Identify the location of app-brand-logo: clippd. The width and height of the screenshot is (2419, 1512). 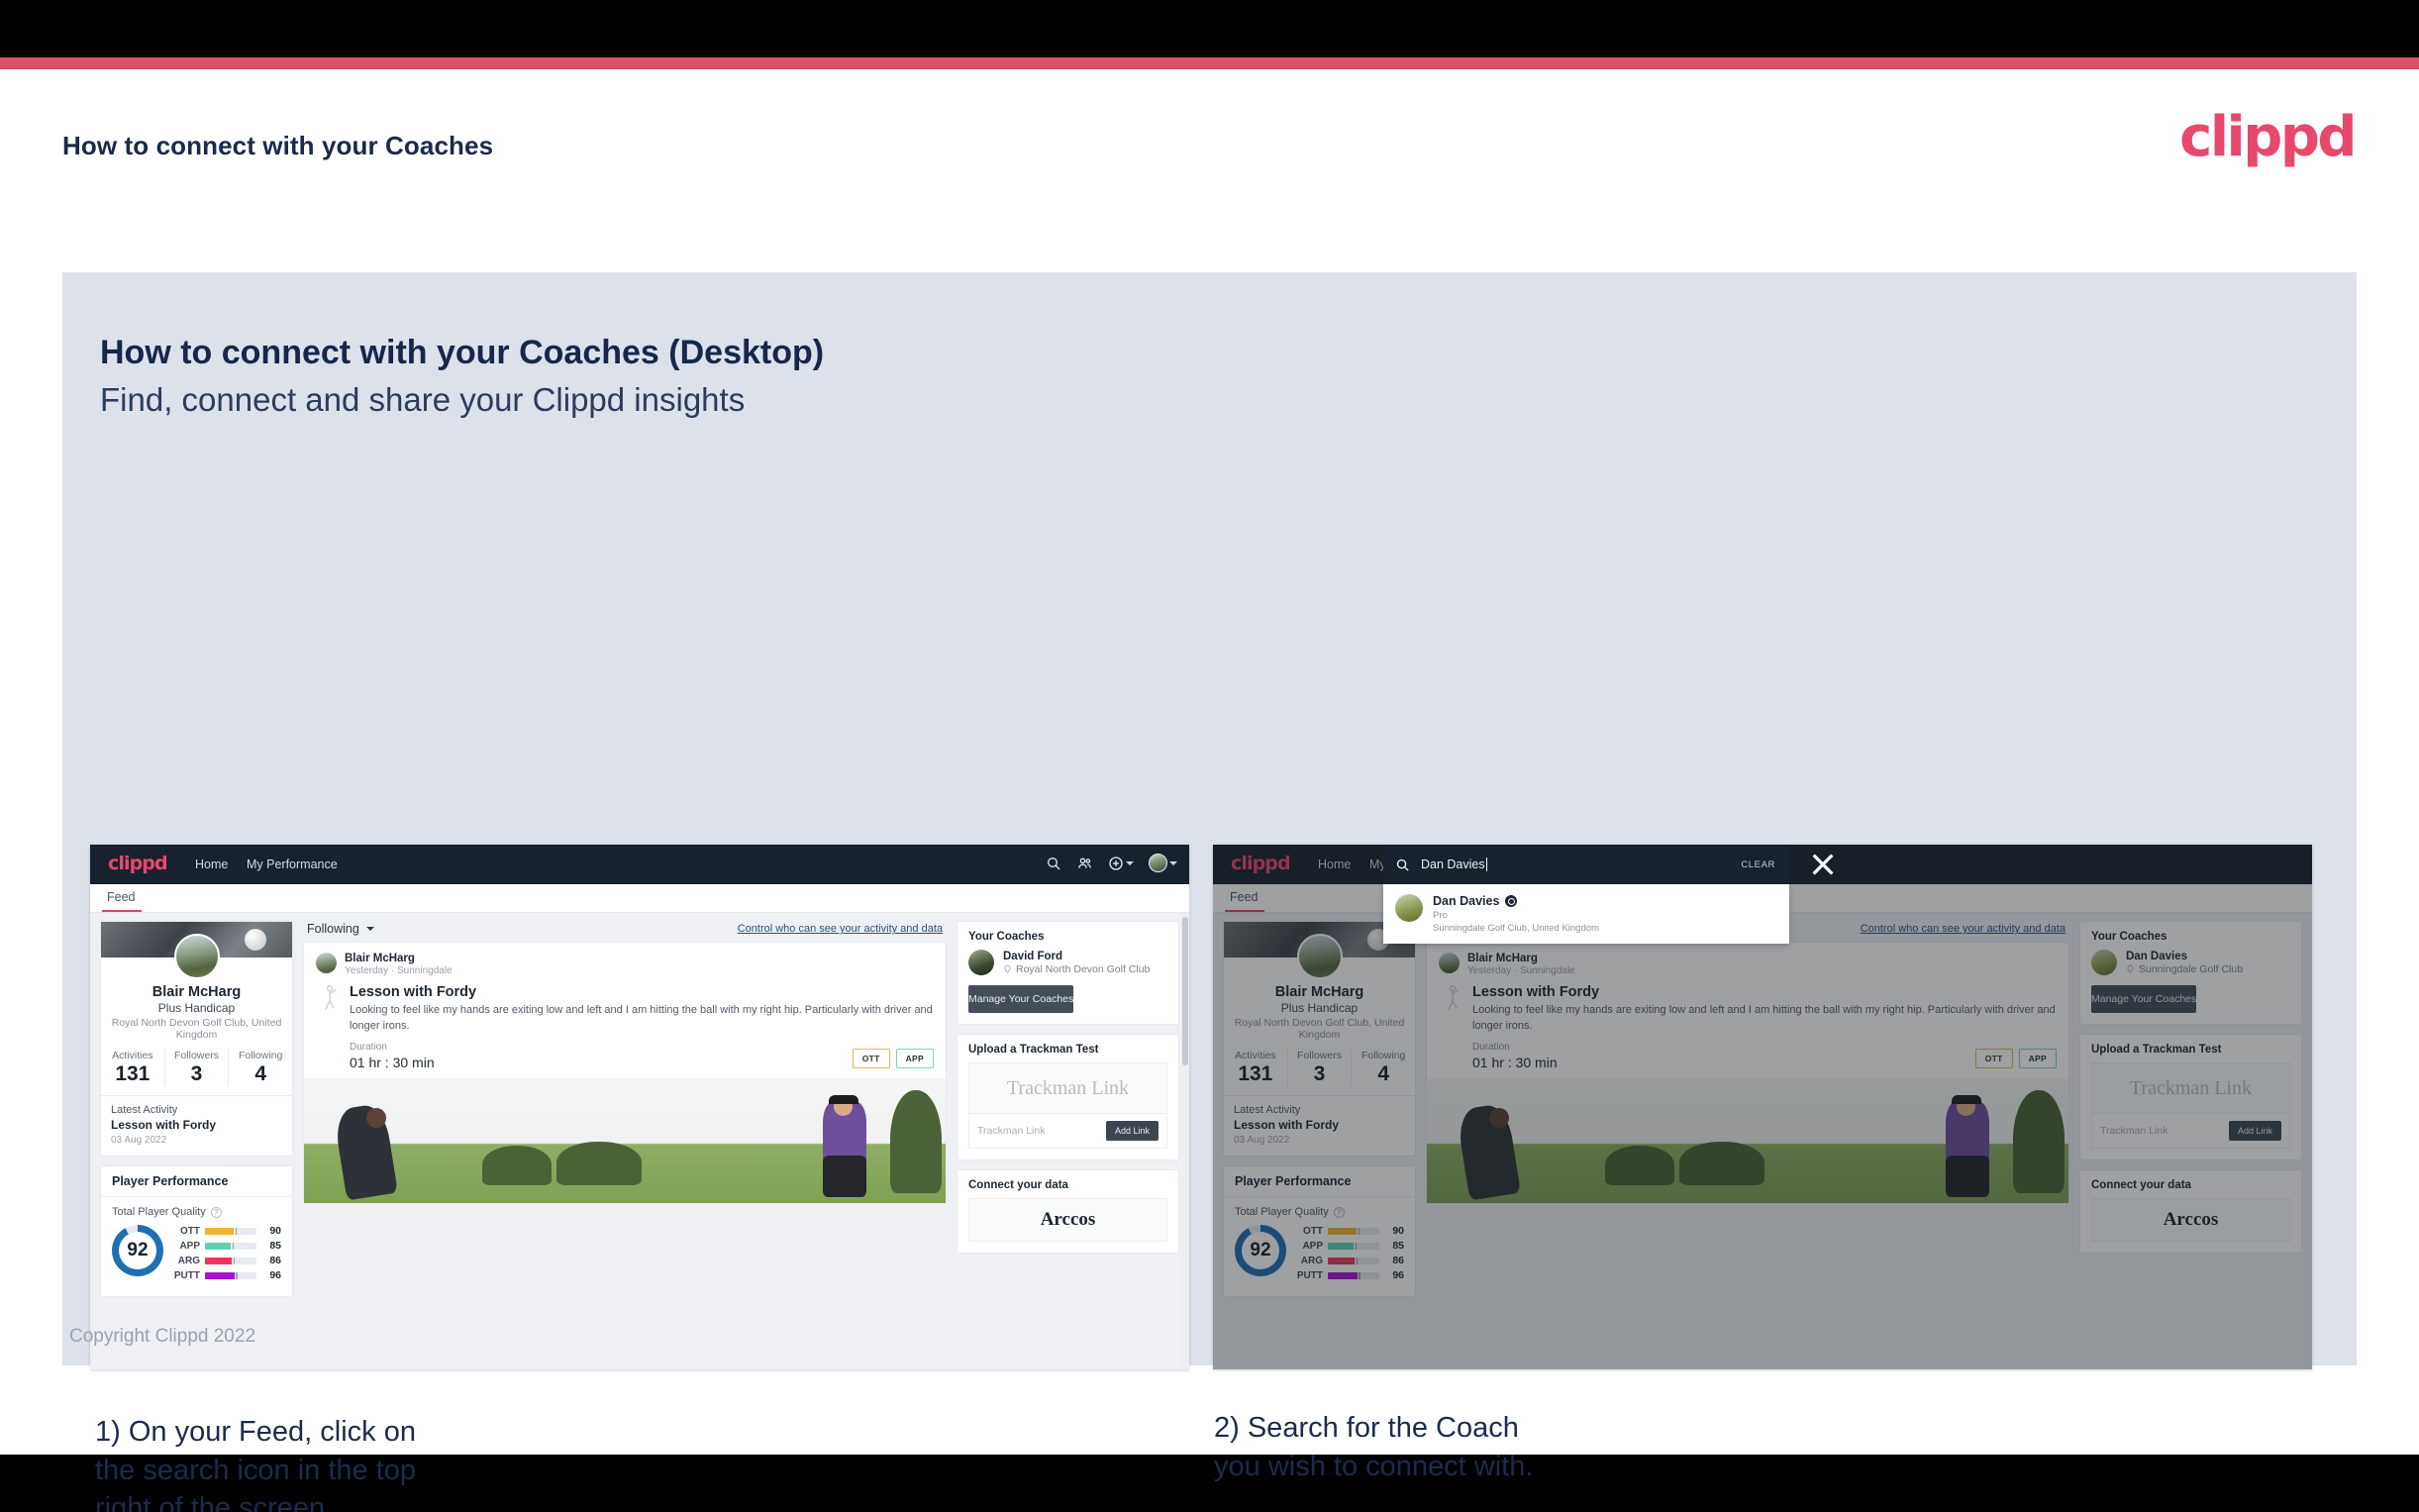
(1261, 863).